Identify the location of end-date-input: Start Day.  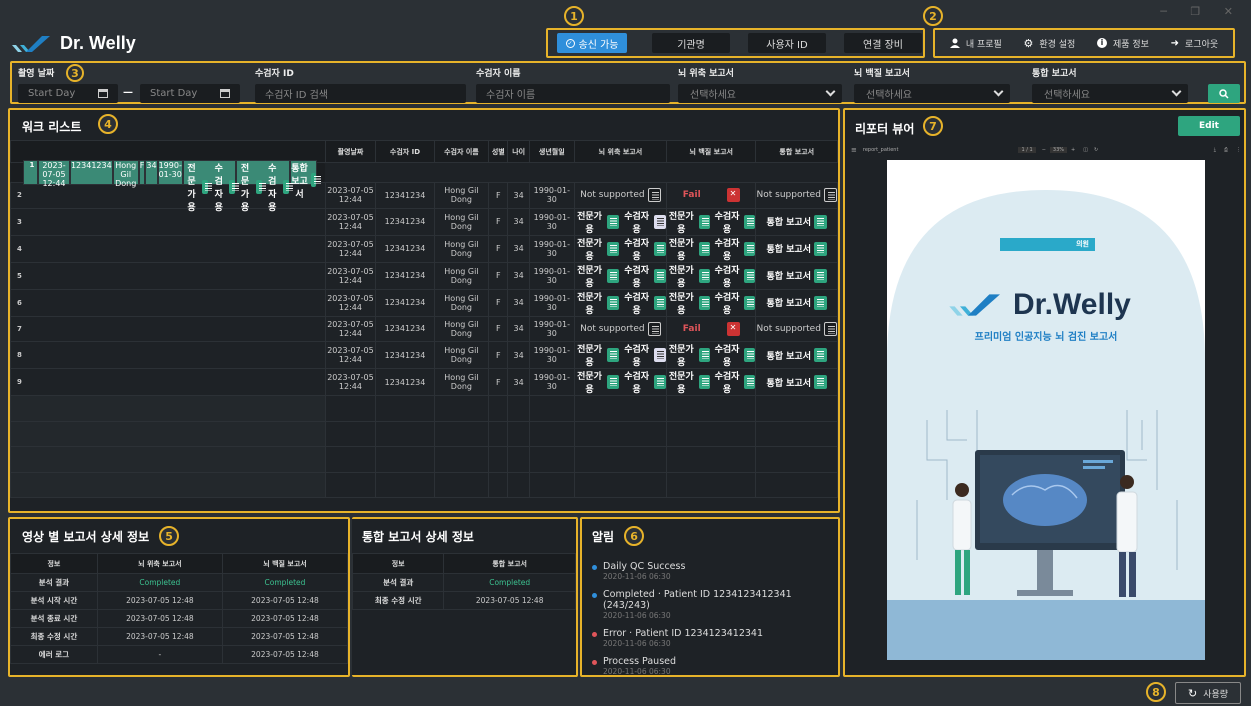
(190, 93).